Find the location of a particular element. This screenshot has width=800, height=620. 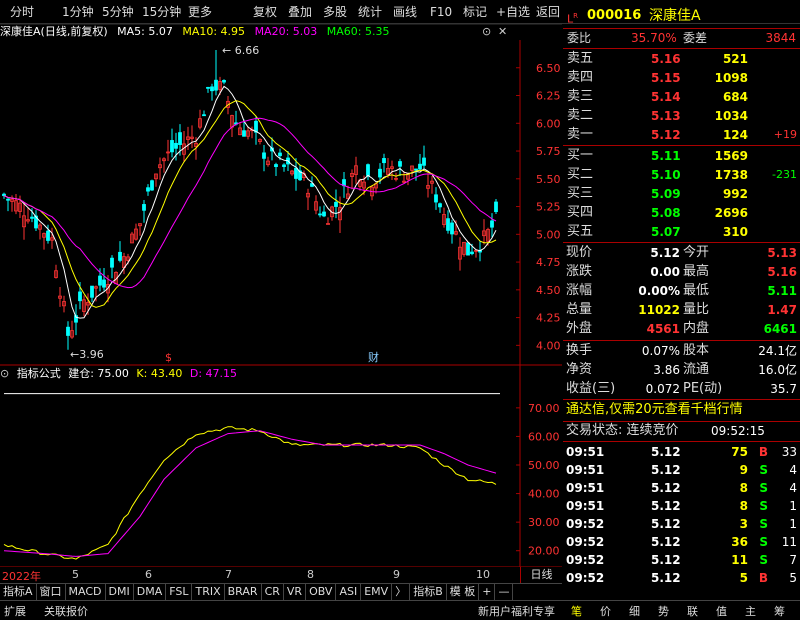

tick-row: 09:52 5.12 3 S 1 is located at coordinates (681, 524).